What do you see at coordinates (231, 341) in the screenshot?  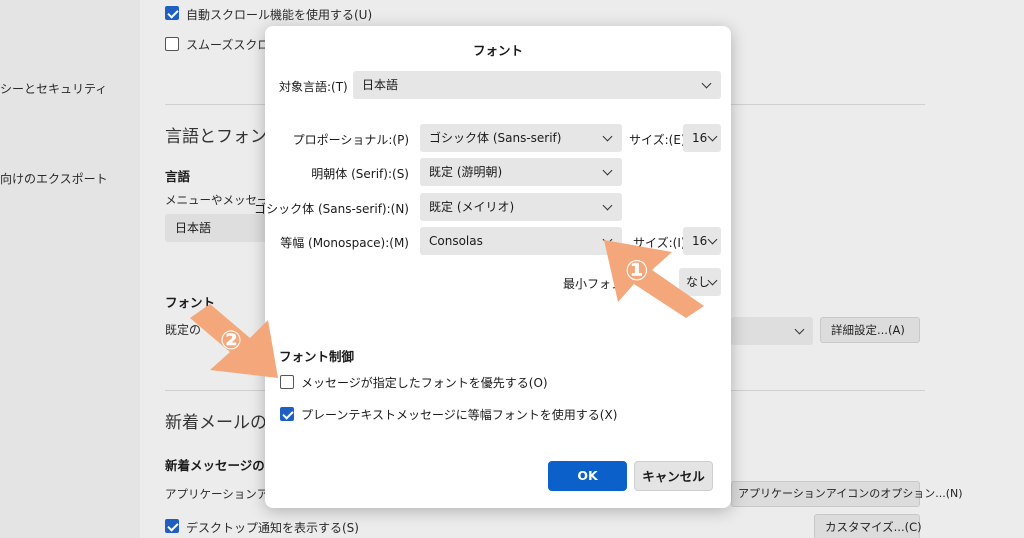 I see `step-marker-2: ②` at bounding box center [231, 341].